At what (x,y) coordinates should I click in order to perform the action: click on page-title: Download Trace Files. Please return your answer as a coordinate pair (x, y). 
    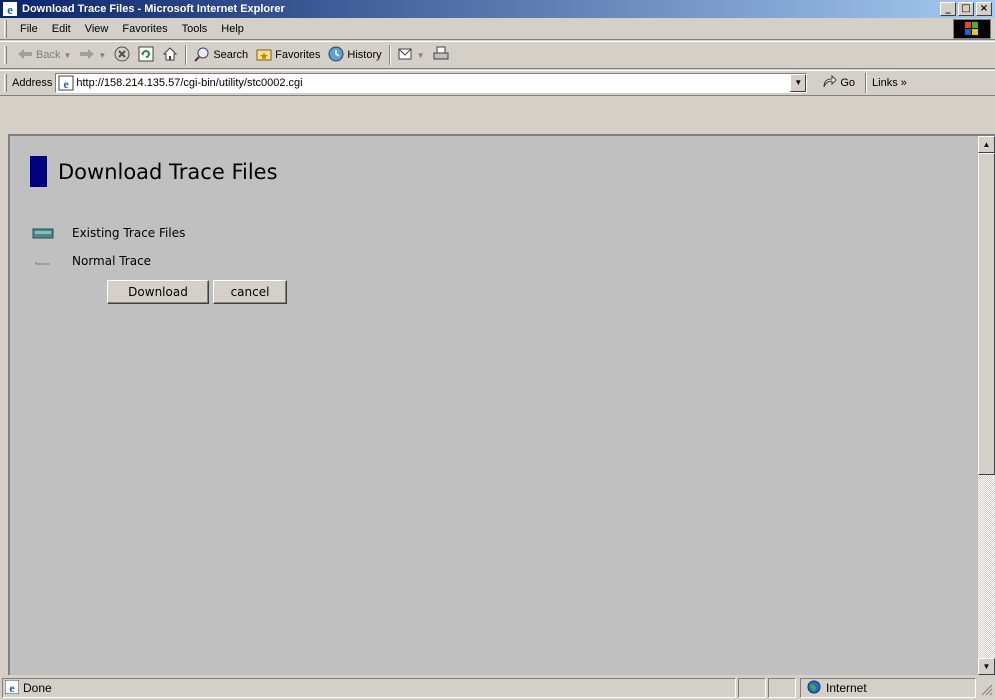
    Looking at the image, I should click on (168, 172).